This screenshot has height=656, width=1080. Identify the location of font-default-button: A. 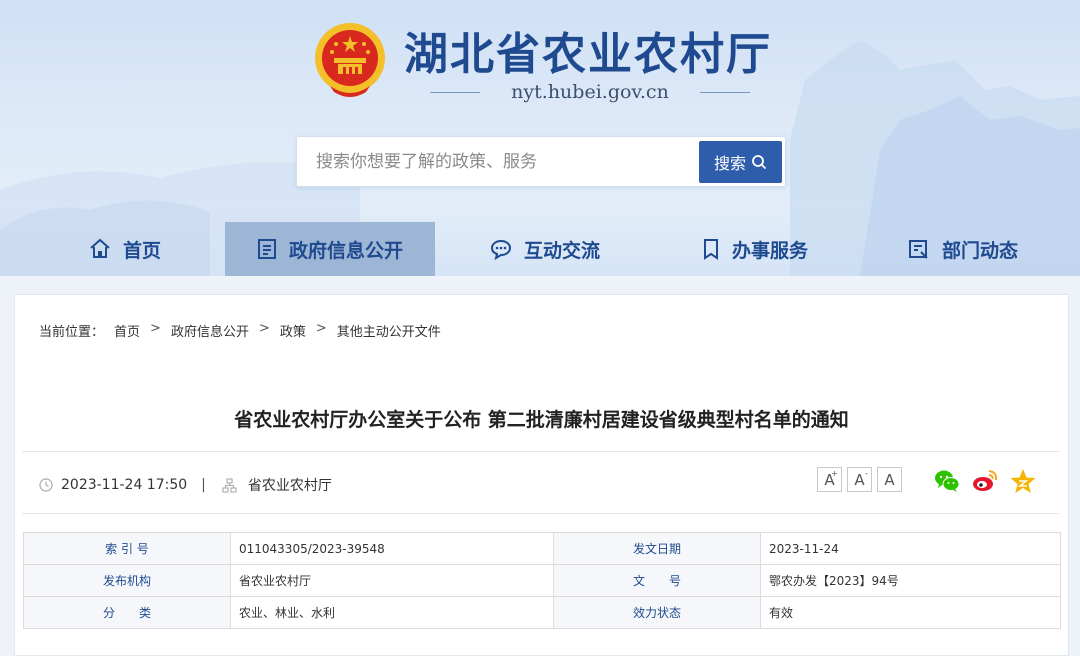
(889, 479).